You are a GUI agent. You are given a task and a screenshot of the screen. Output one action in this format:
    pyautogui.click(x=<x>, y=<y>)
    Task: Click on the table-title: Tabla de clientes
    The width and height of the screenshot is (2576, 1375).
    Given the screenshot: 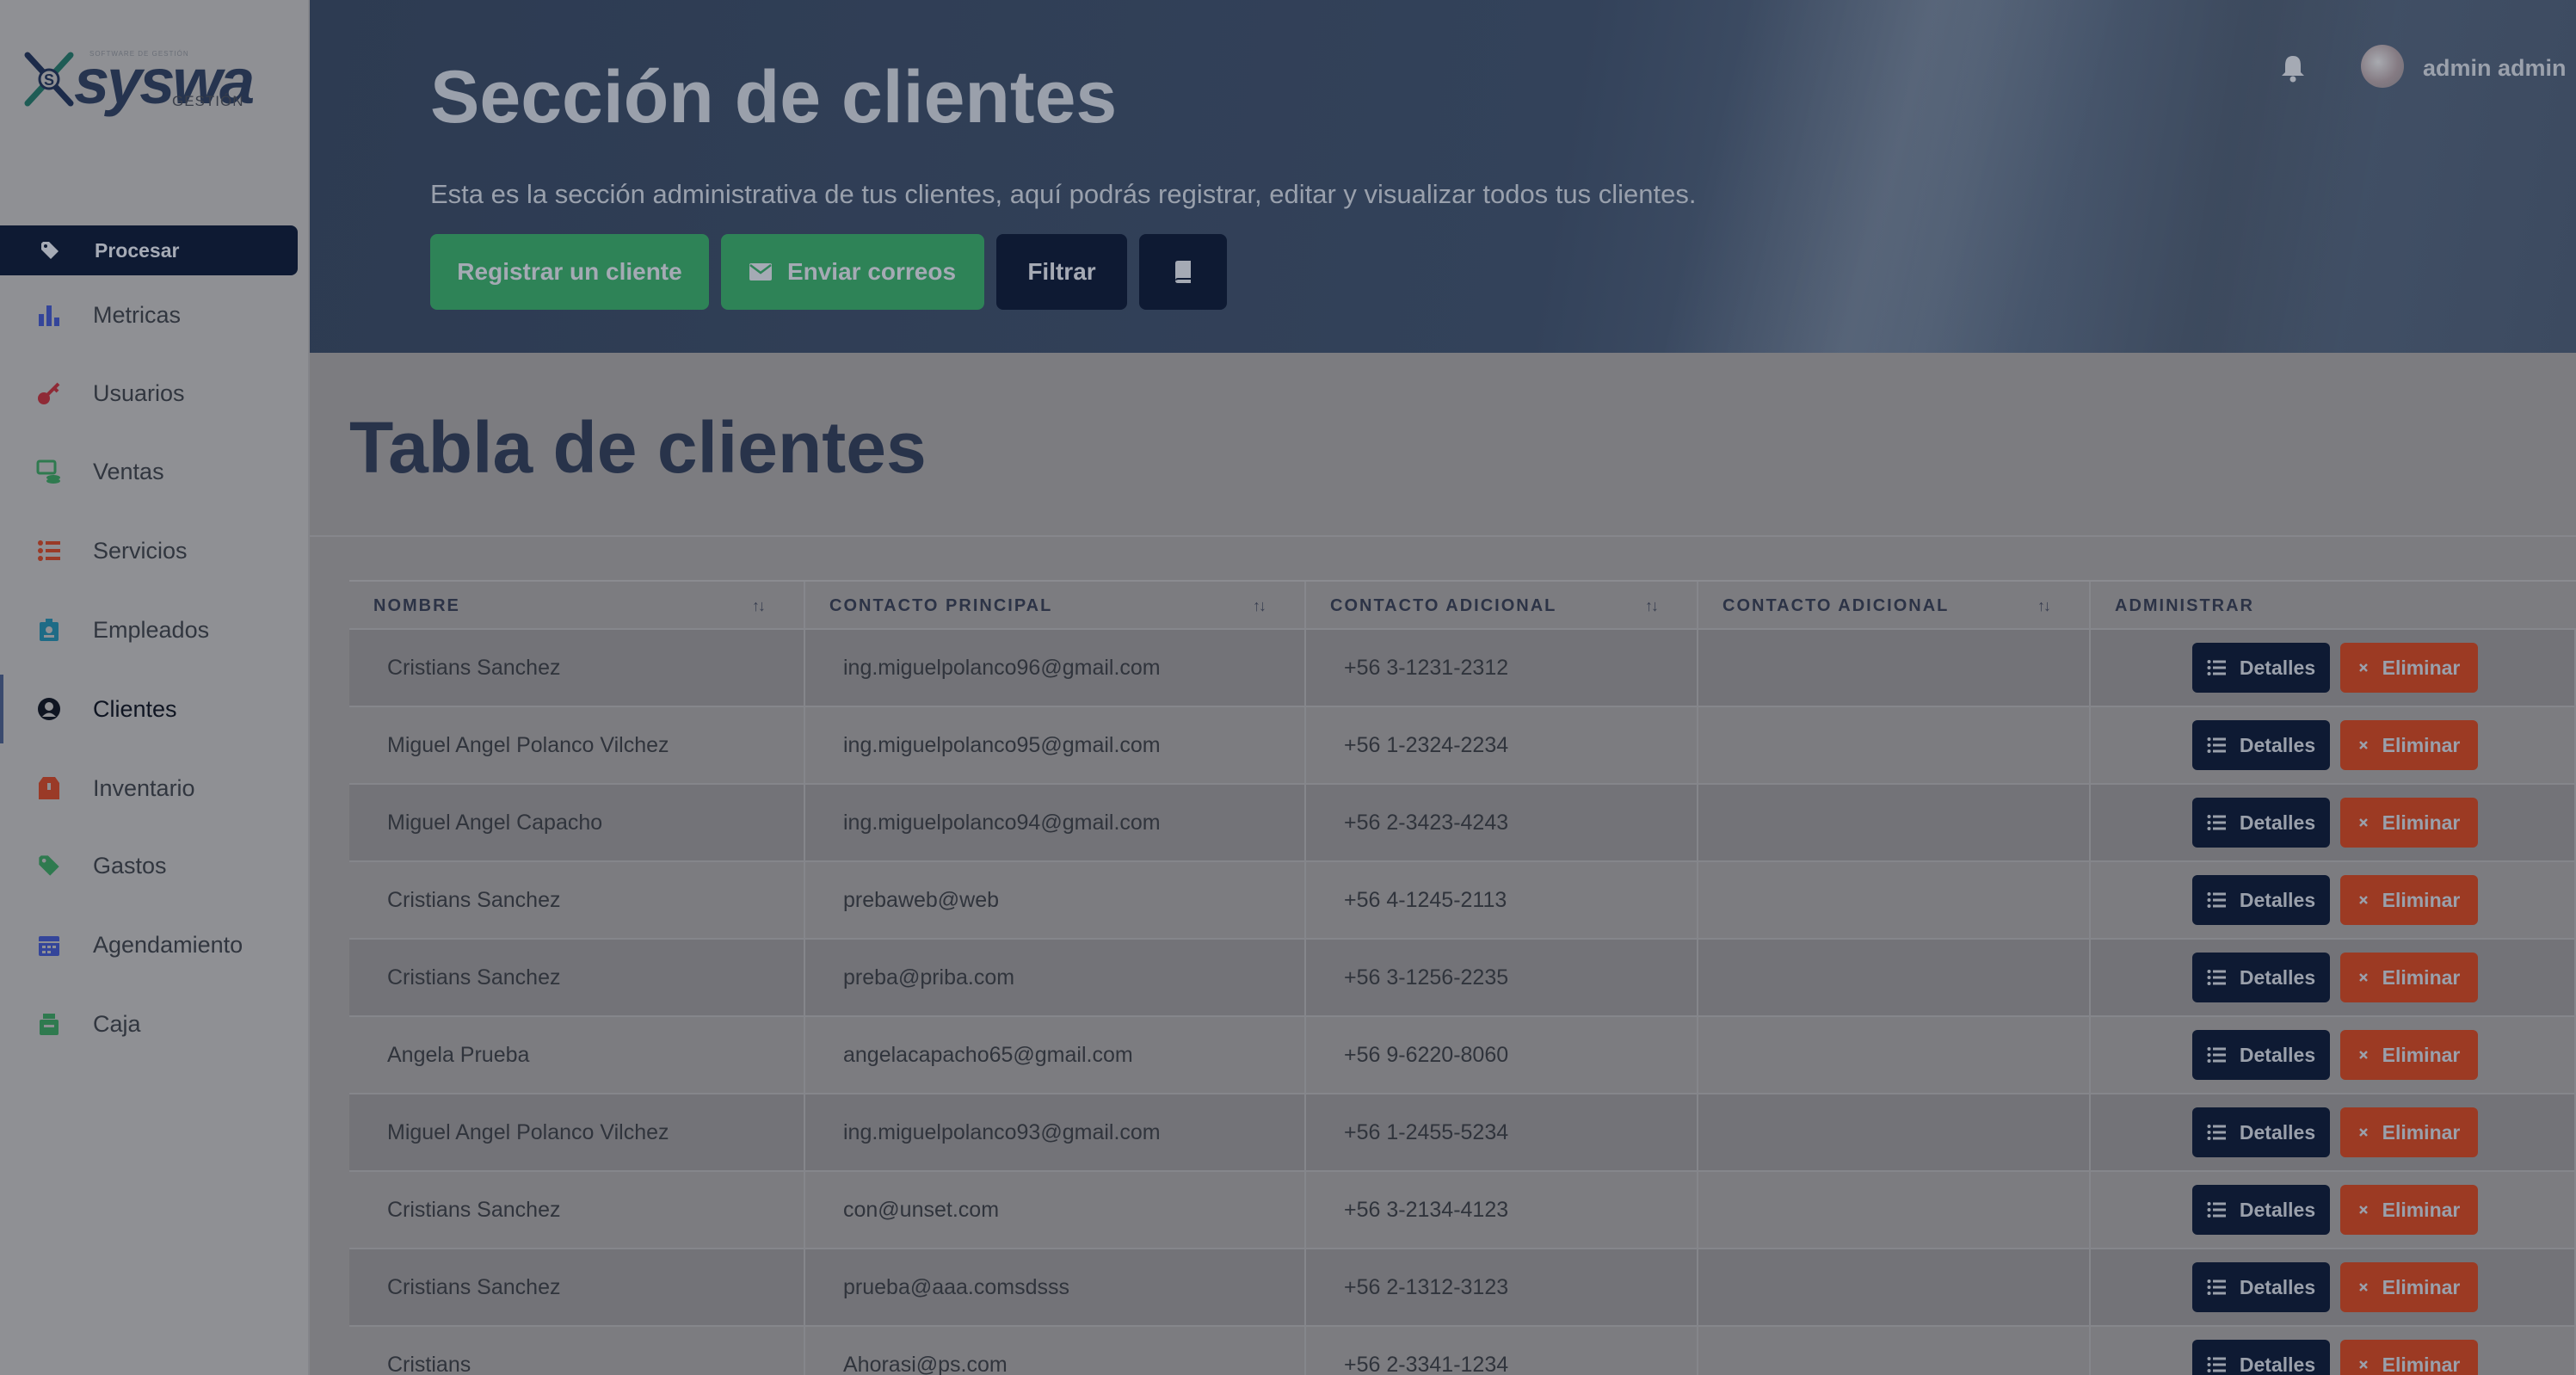 What is the action you would take?
    pyautogui.click(x=638, y=448)
    